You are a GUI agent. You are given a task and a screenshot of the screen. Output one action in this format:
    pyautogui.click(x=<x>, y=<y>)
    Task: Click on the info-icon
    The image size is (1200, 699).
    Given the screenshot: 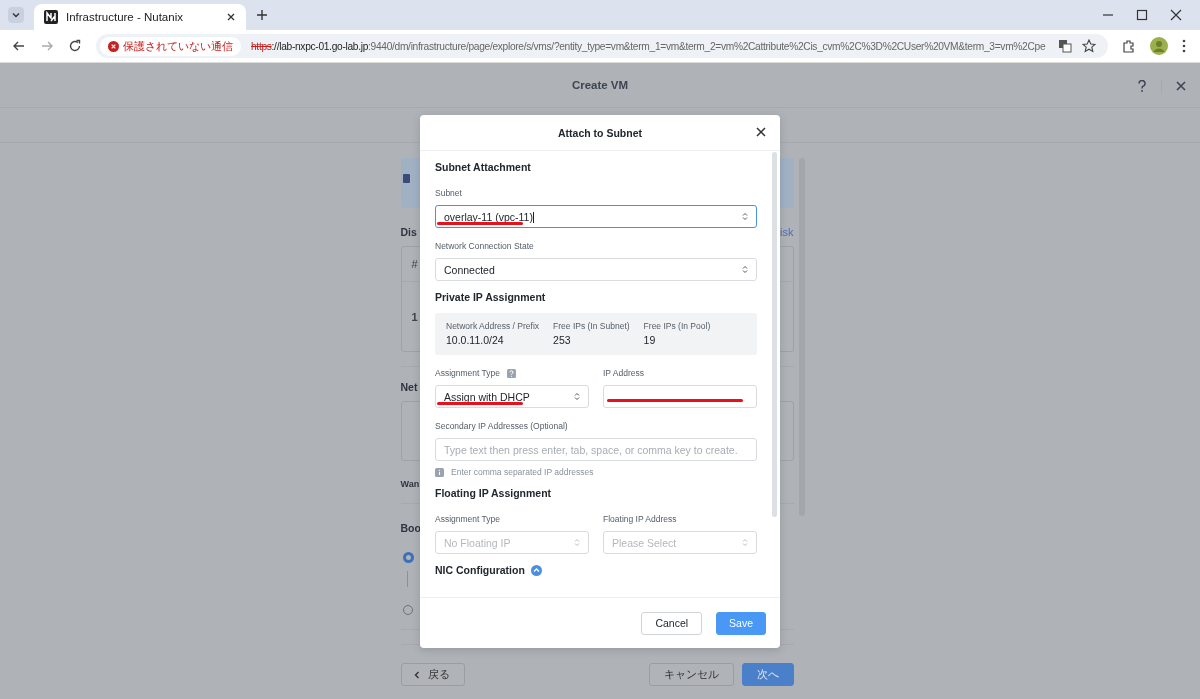 What is the action you would take?
    pyautogui.click(x=439, y=472)
    